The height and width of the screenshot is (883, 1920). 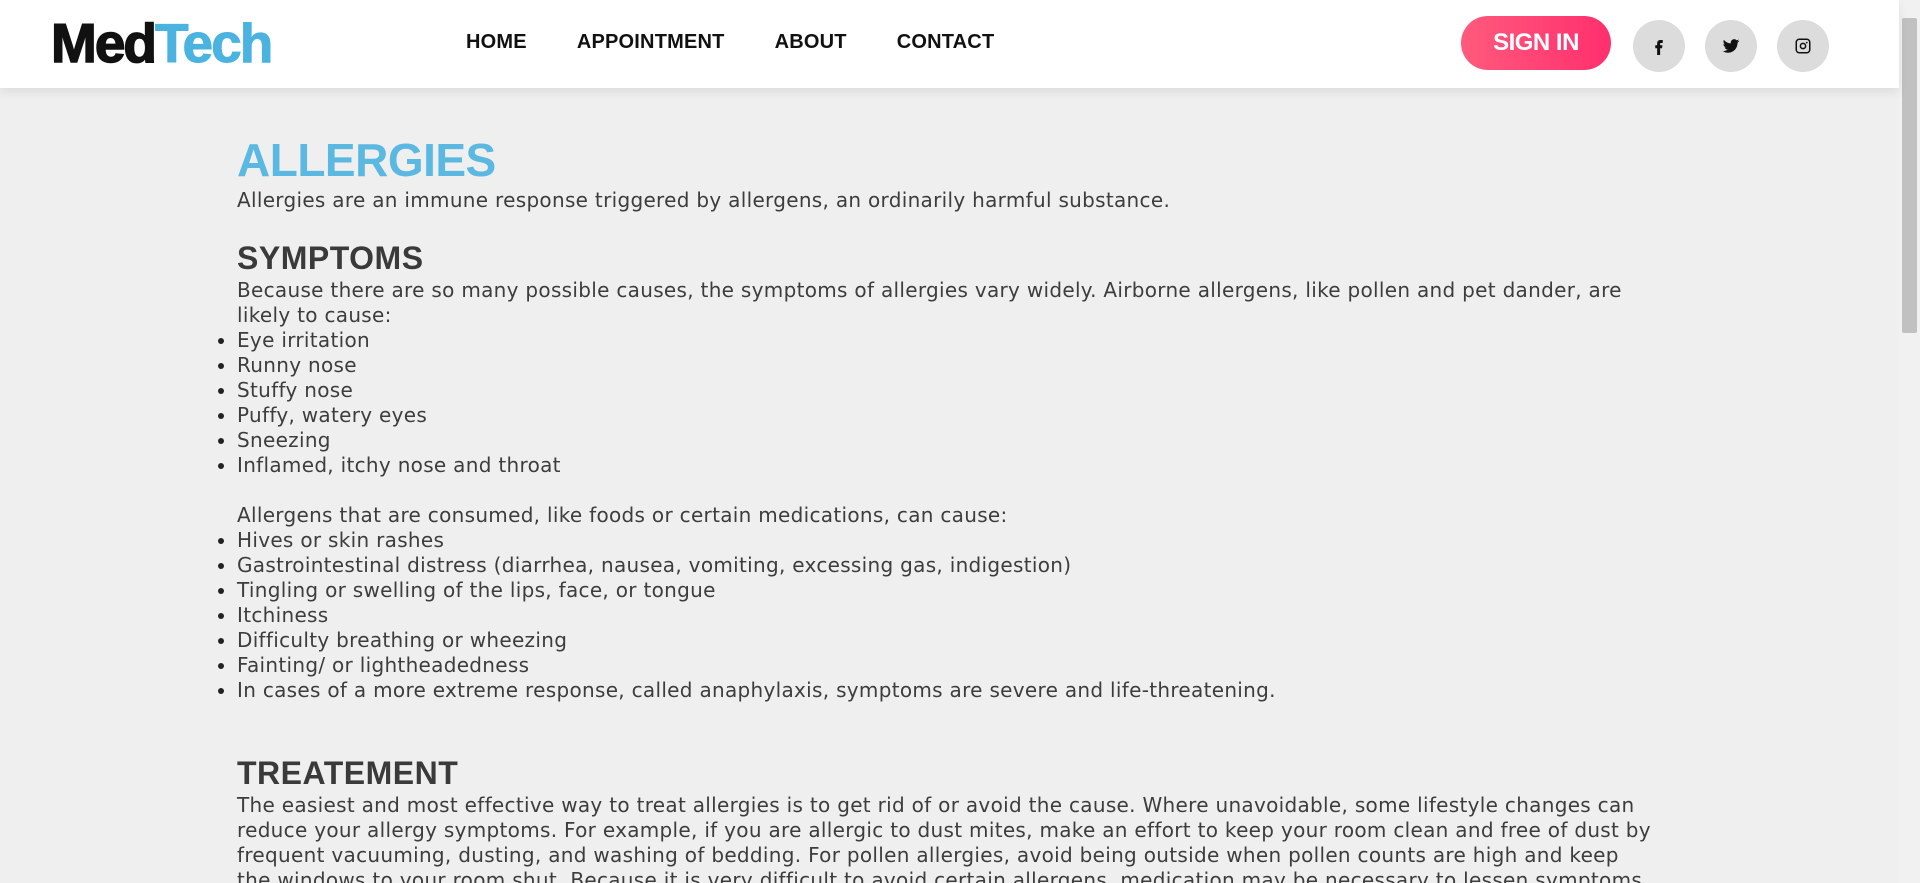 What do you see at coordinates (947, 390) in the screenshot?
I see `list-item: Stuffy nose` at bounding box center [947, 390].